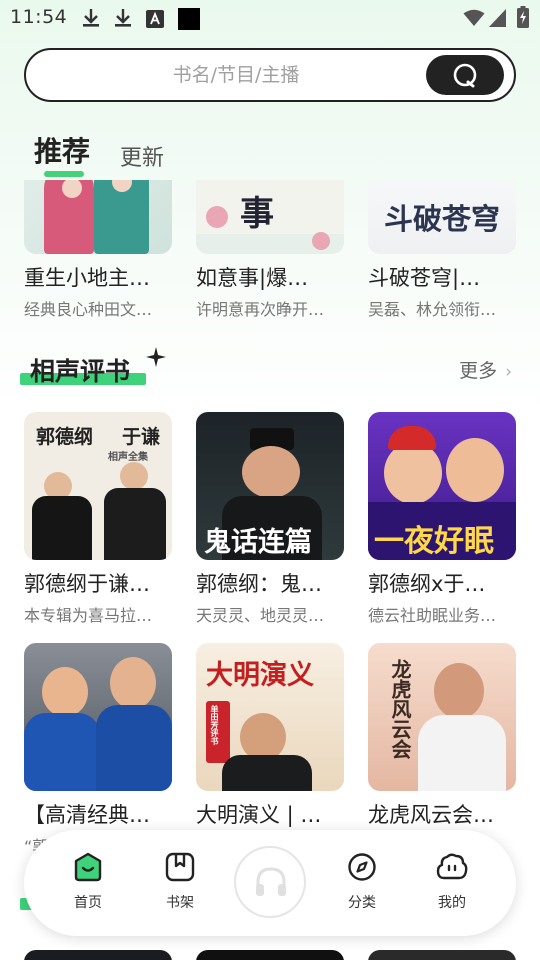 Image resolution: width=540 pixels, height=960 pixels. I want to click on cover-text: 斗破苍穹, so click(442, 219).